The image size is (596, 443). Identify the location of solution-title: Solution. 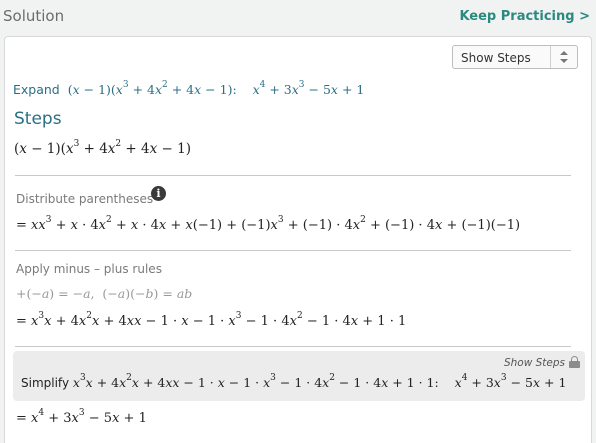
(34, 16).